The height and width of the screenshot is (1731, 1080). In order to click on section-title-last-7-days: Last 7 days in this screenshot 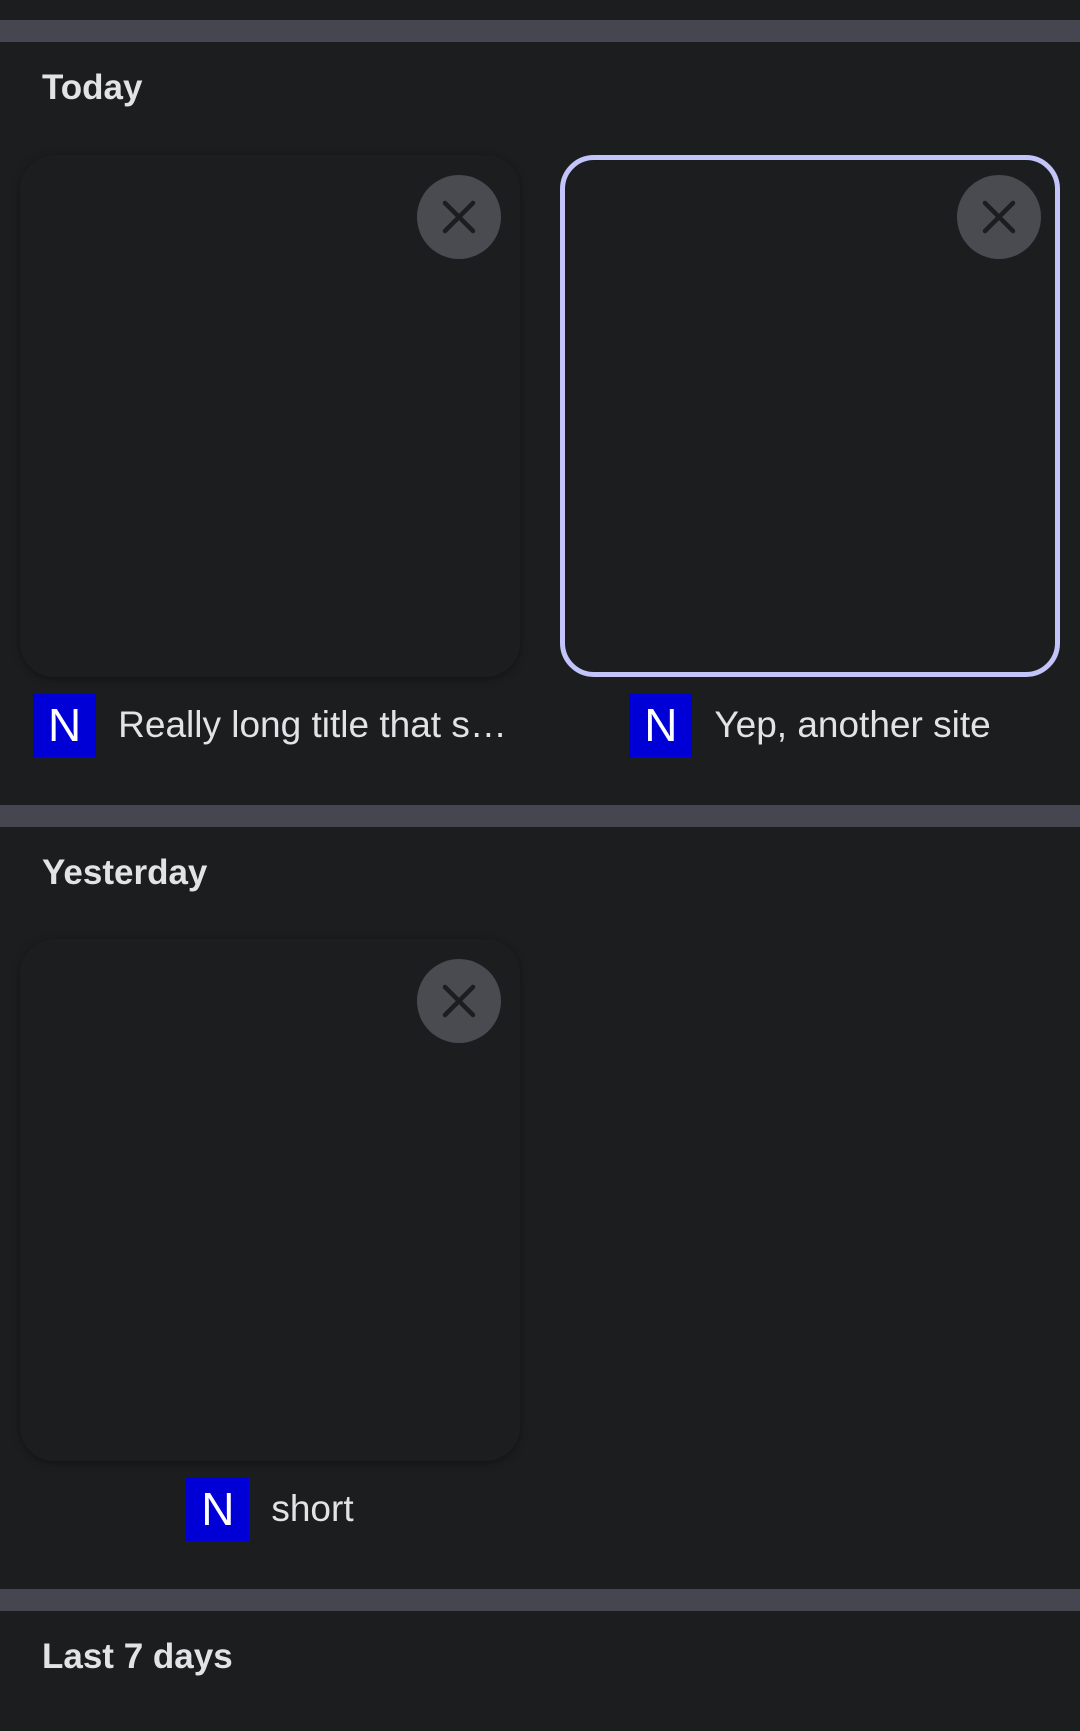, I will do `click(137, 1656)`.